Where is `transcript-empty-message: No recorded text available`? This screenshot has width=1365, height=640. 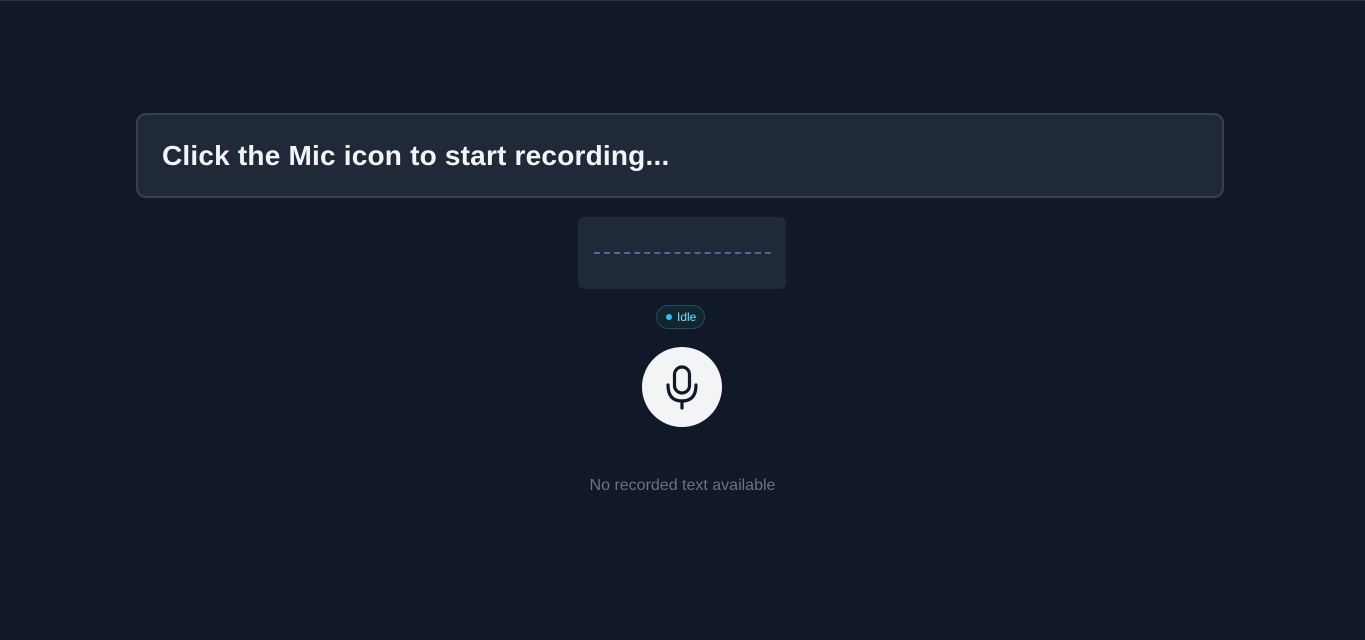
transcript-empty-message: No recorded text available is located at coordinates (682, 485).